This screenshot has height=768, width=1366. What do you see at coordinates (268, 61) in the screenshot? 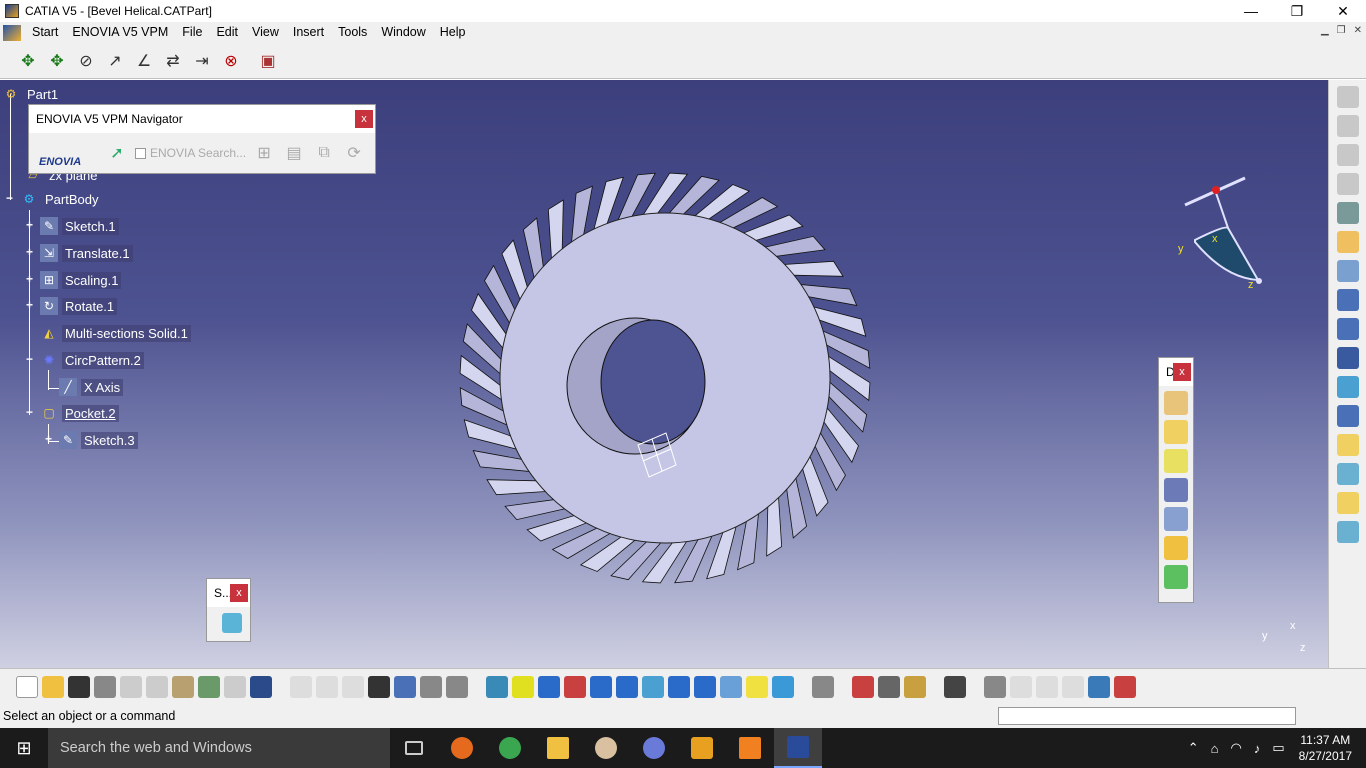
I see `catalog-icon: ▣` at bounding box center [268, 61].